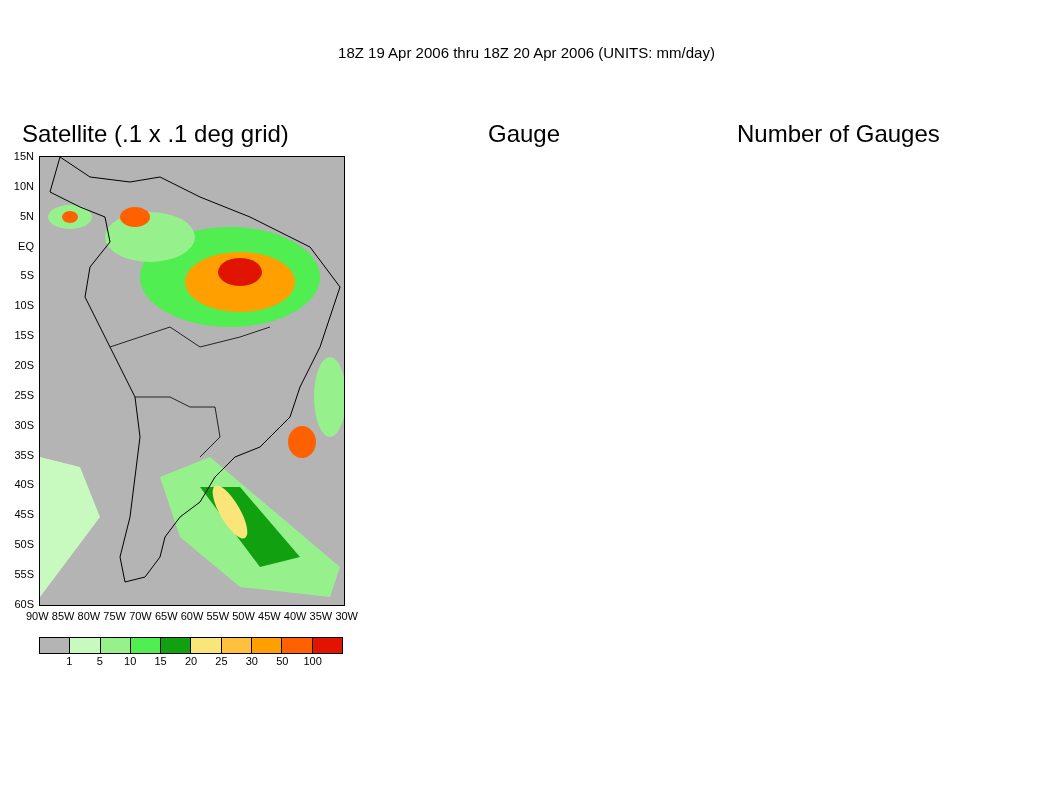 Image resolution: width=1050 pixels, height=800 pixels. I want to click on plot-title: 18Z 19 Apr 2006 thru 18Z 20 Apr 2006 (UNITS: mm/day), so click(526, 53).